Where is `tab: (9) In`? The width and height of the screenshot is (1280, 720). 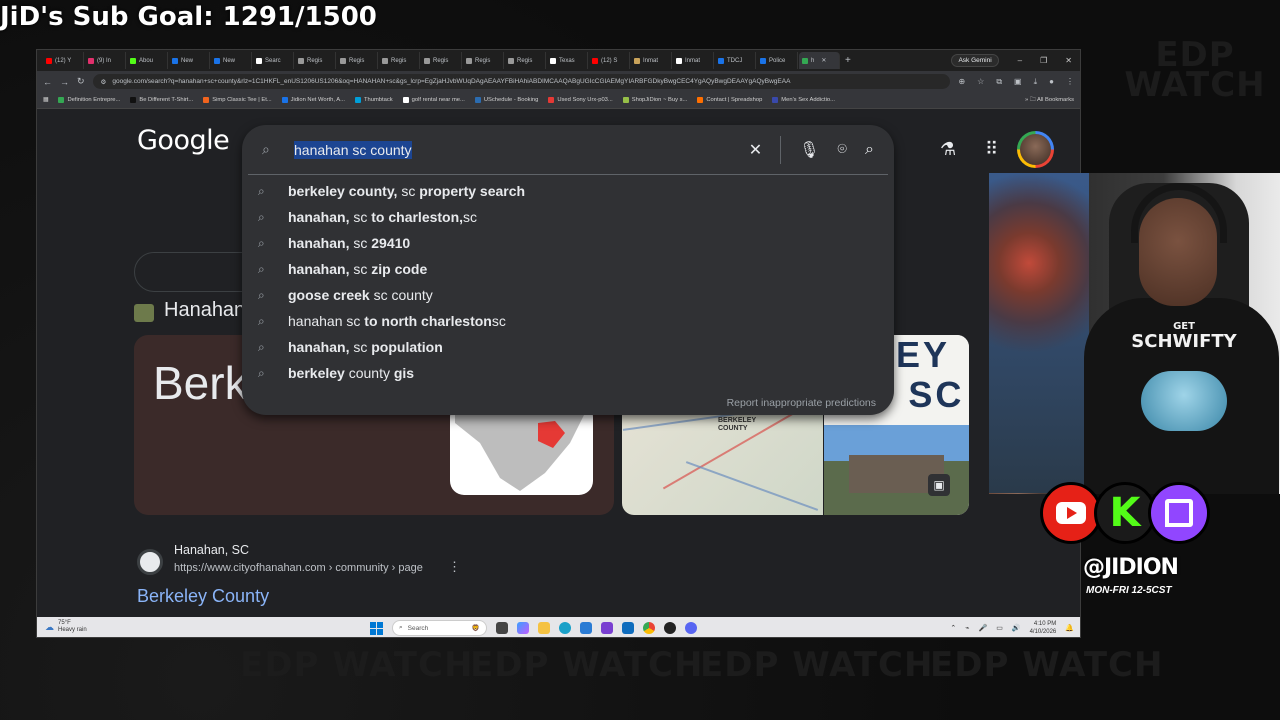
tab: (9) In is located at coordinates (105, 60).